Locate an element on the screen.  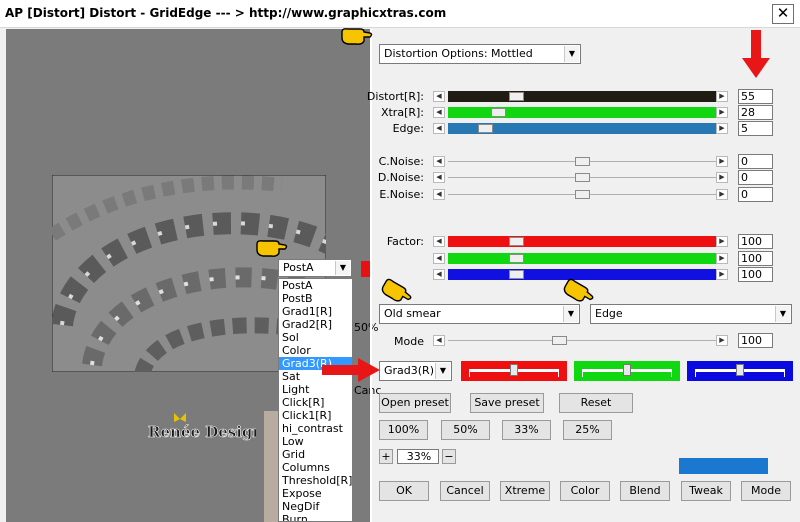
mode-left-arrow: ◀ is located at coordinates (439, 340).